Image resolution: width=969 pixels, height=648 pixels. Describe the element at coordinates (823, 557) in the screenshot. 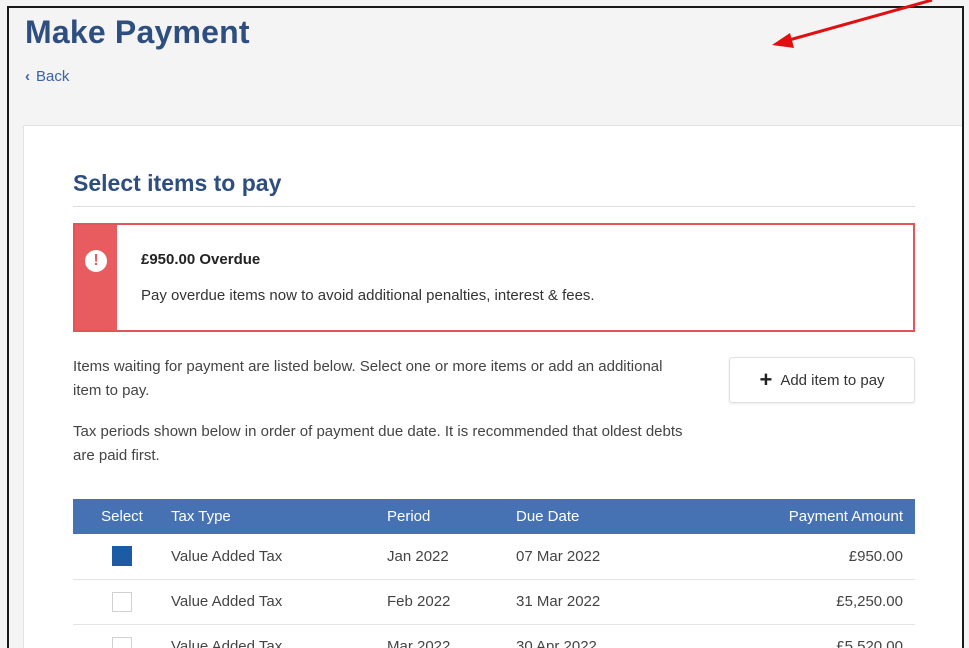

I see `amount-cell: £950.00` at that location.